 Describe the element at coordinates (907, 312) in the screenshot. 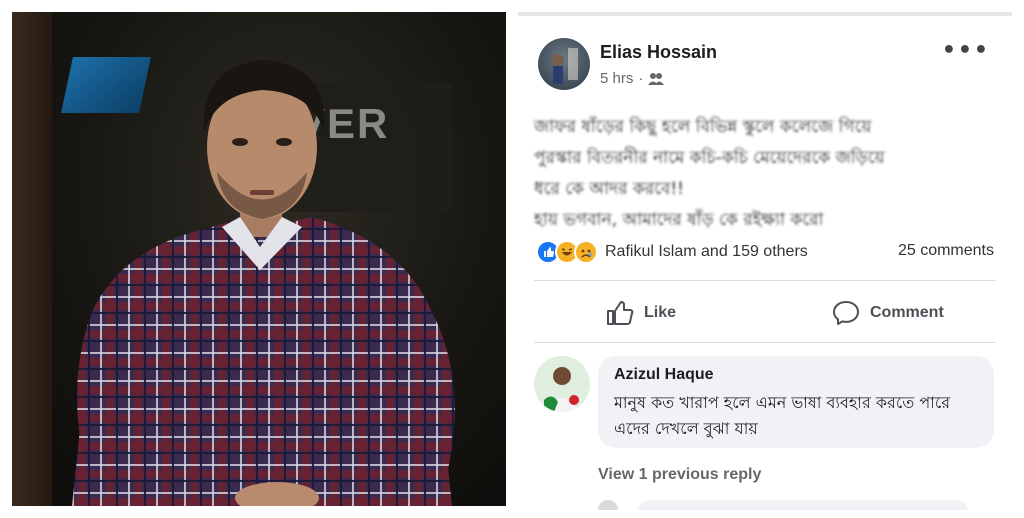

I see `comment-label: Comment` at that location.